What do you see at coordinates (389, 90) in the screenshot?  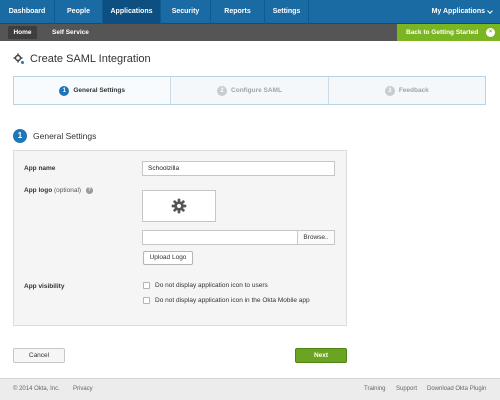 I see `step-number: 3` at bounding box center [389, 90].